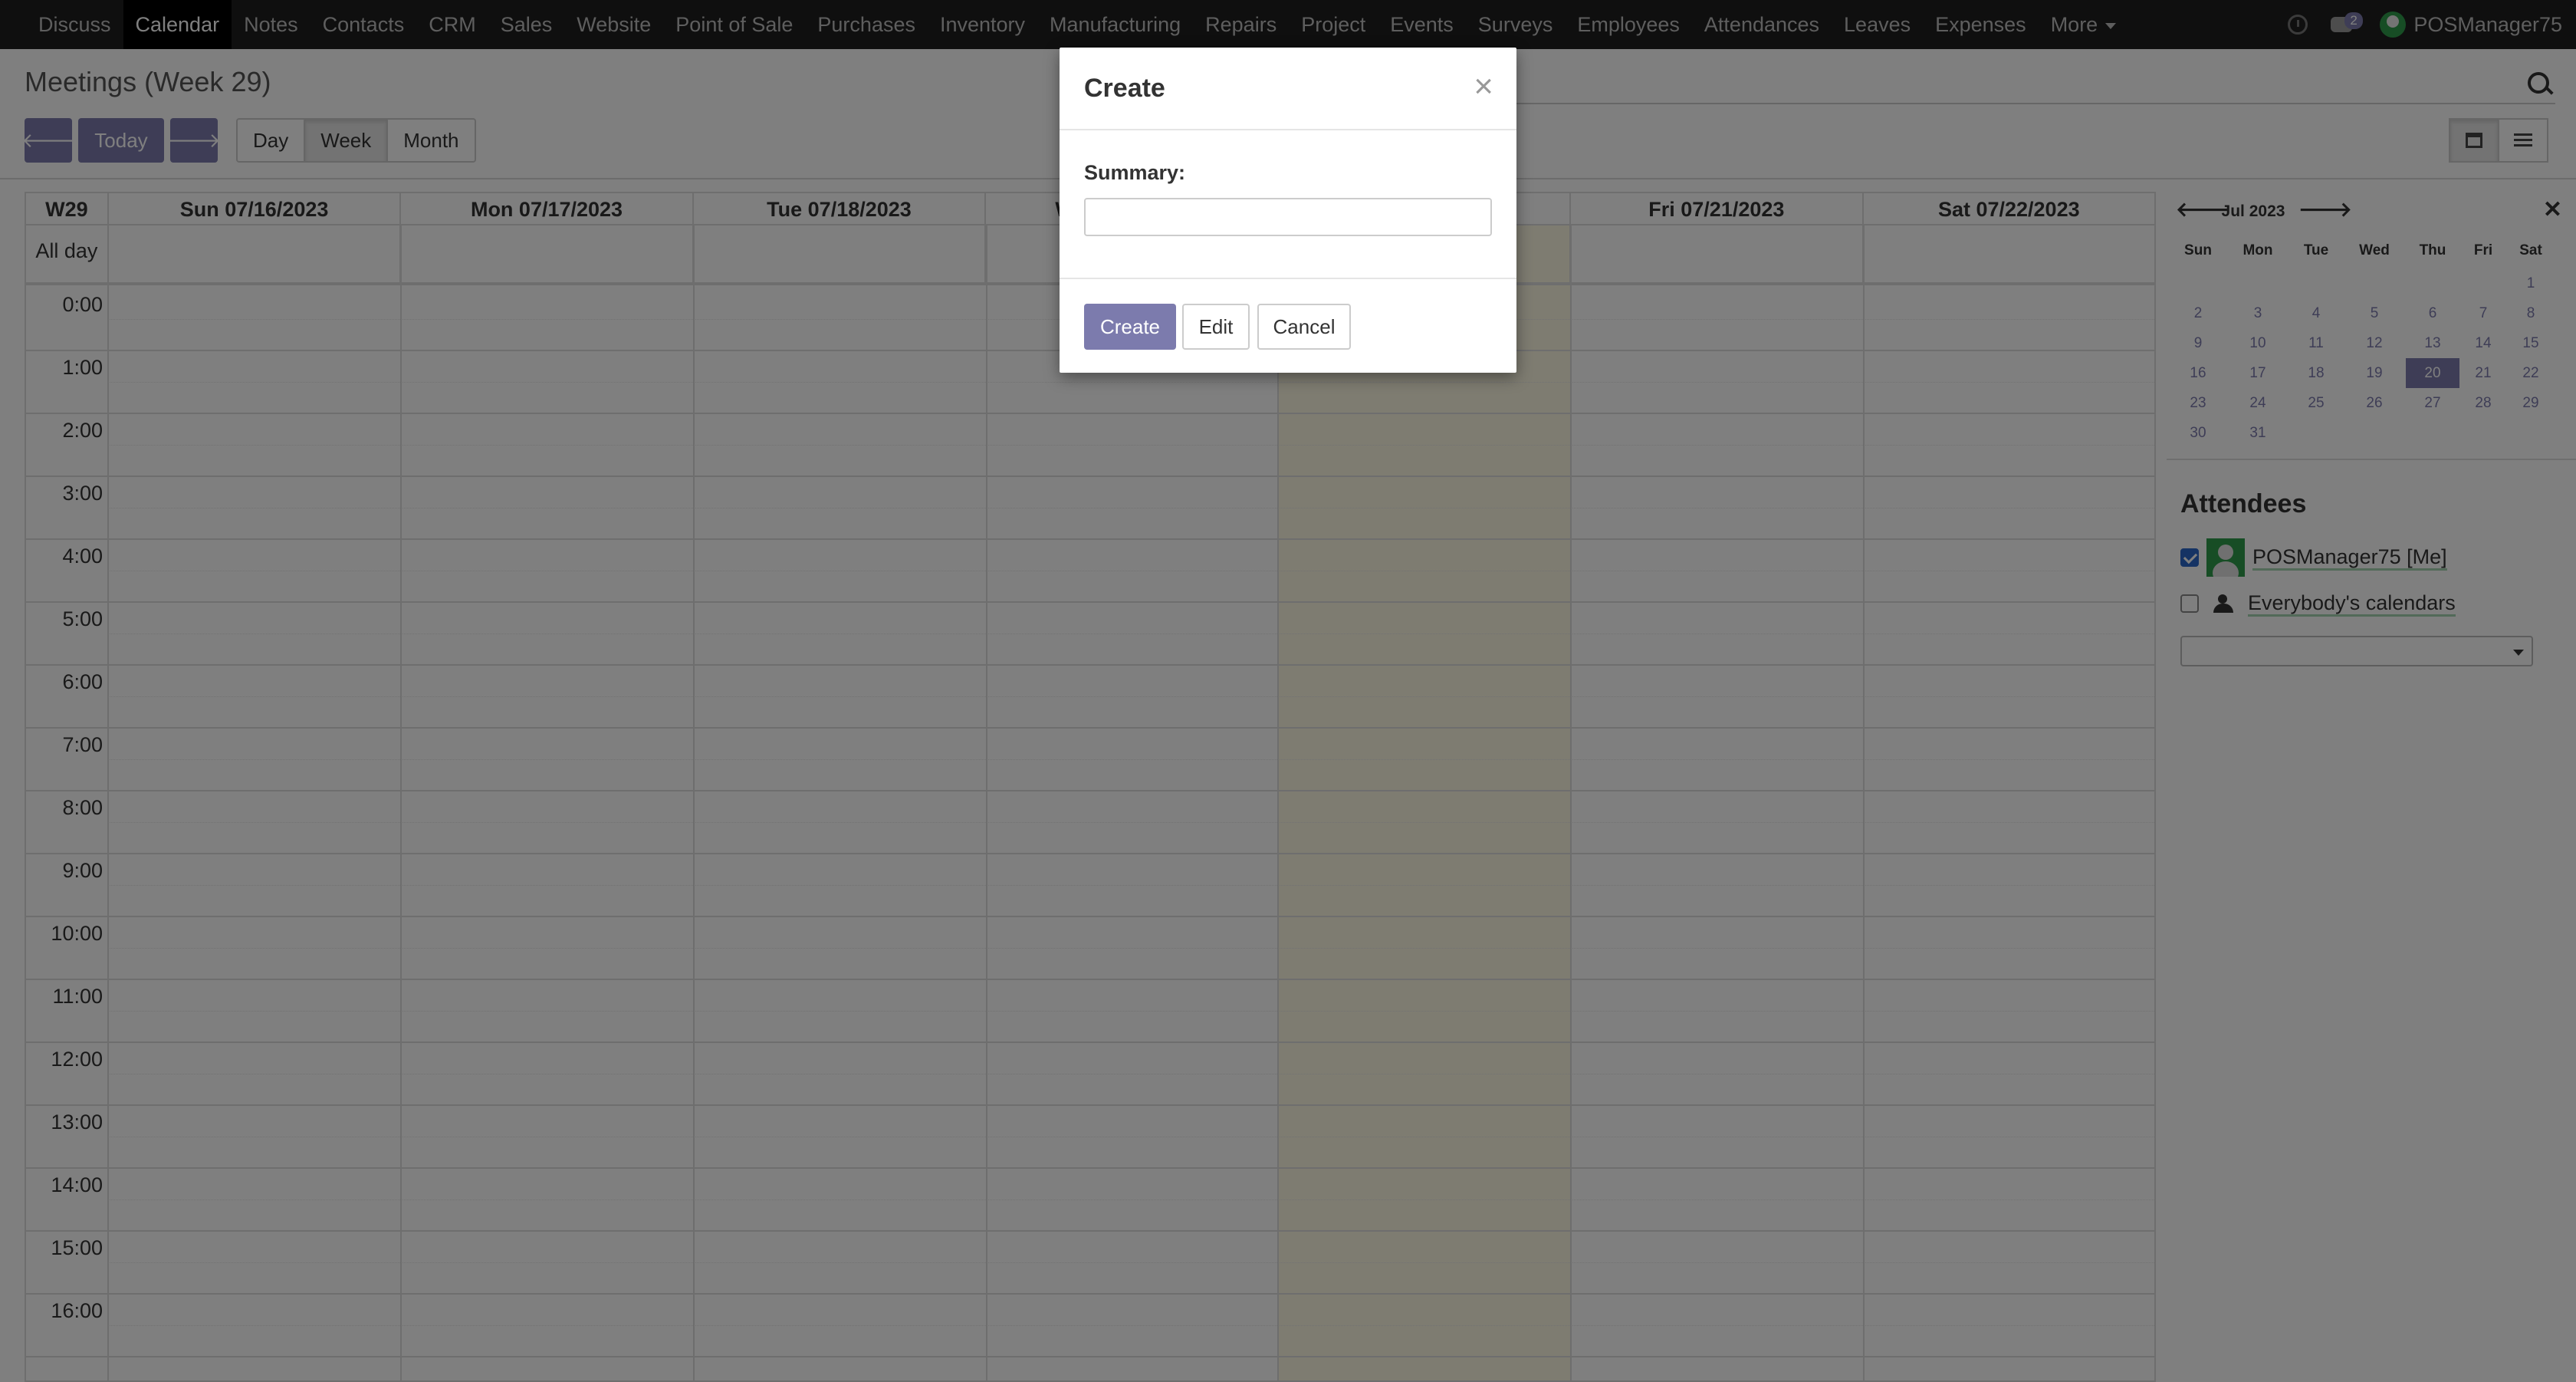 The height and width of the screenshot is (1382, 2576). I want to click on create-button: Create, so click(1130, 327).